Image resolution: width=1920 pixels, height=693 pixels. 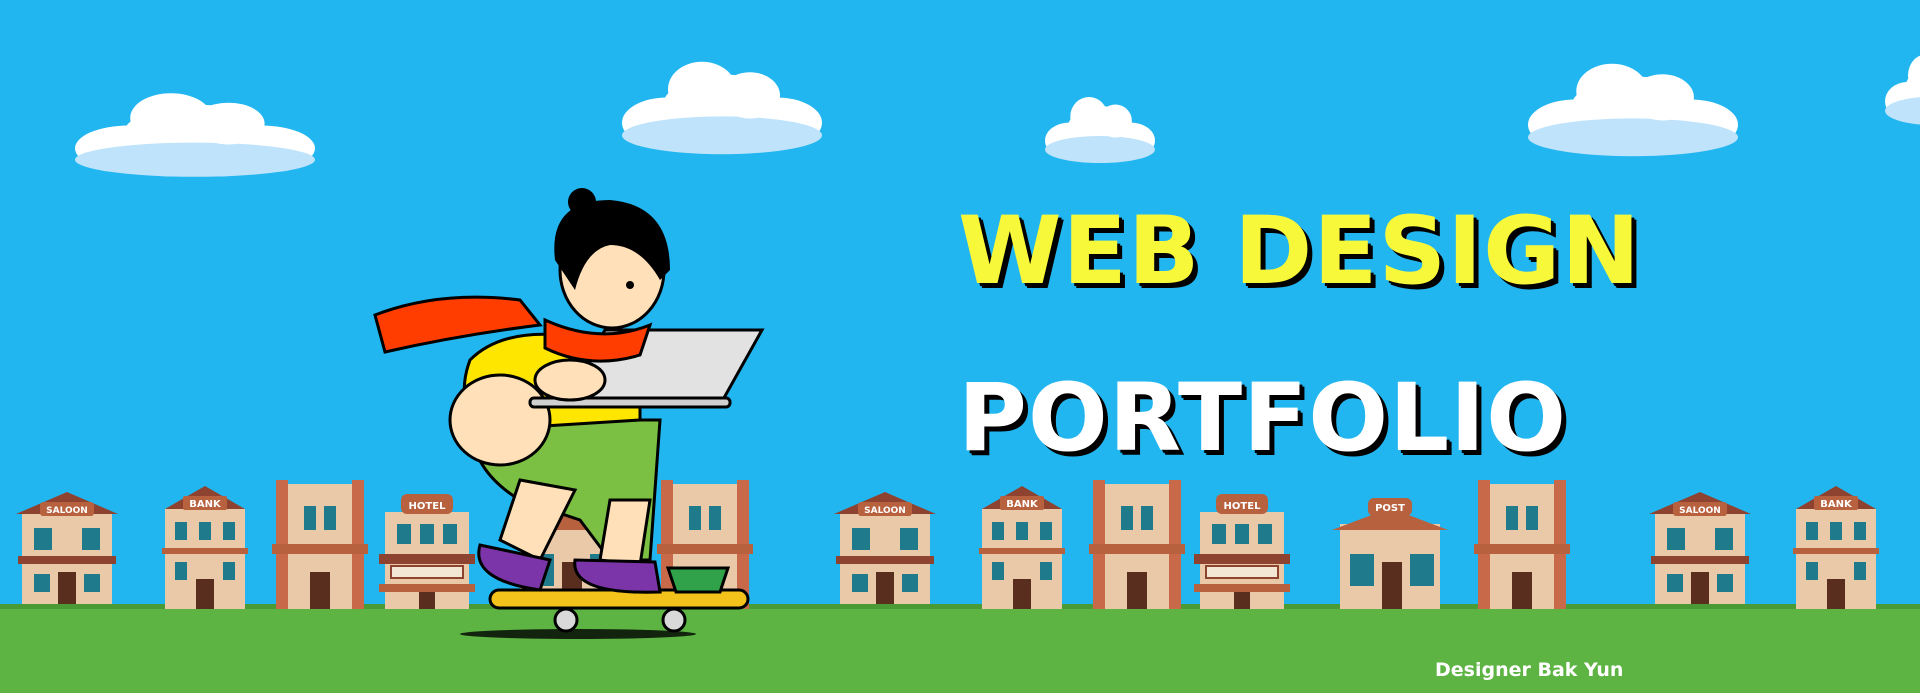 What do you see at coordinates (1262, 418) in the screenshot?
I see `title-portfolio: PORTFOLIO` at bounding box center [1262, 418].